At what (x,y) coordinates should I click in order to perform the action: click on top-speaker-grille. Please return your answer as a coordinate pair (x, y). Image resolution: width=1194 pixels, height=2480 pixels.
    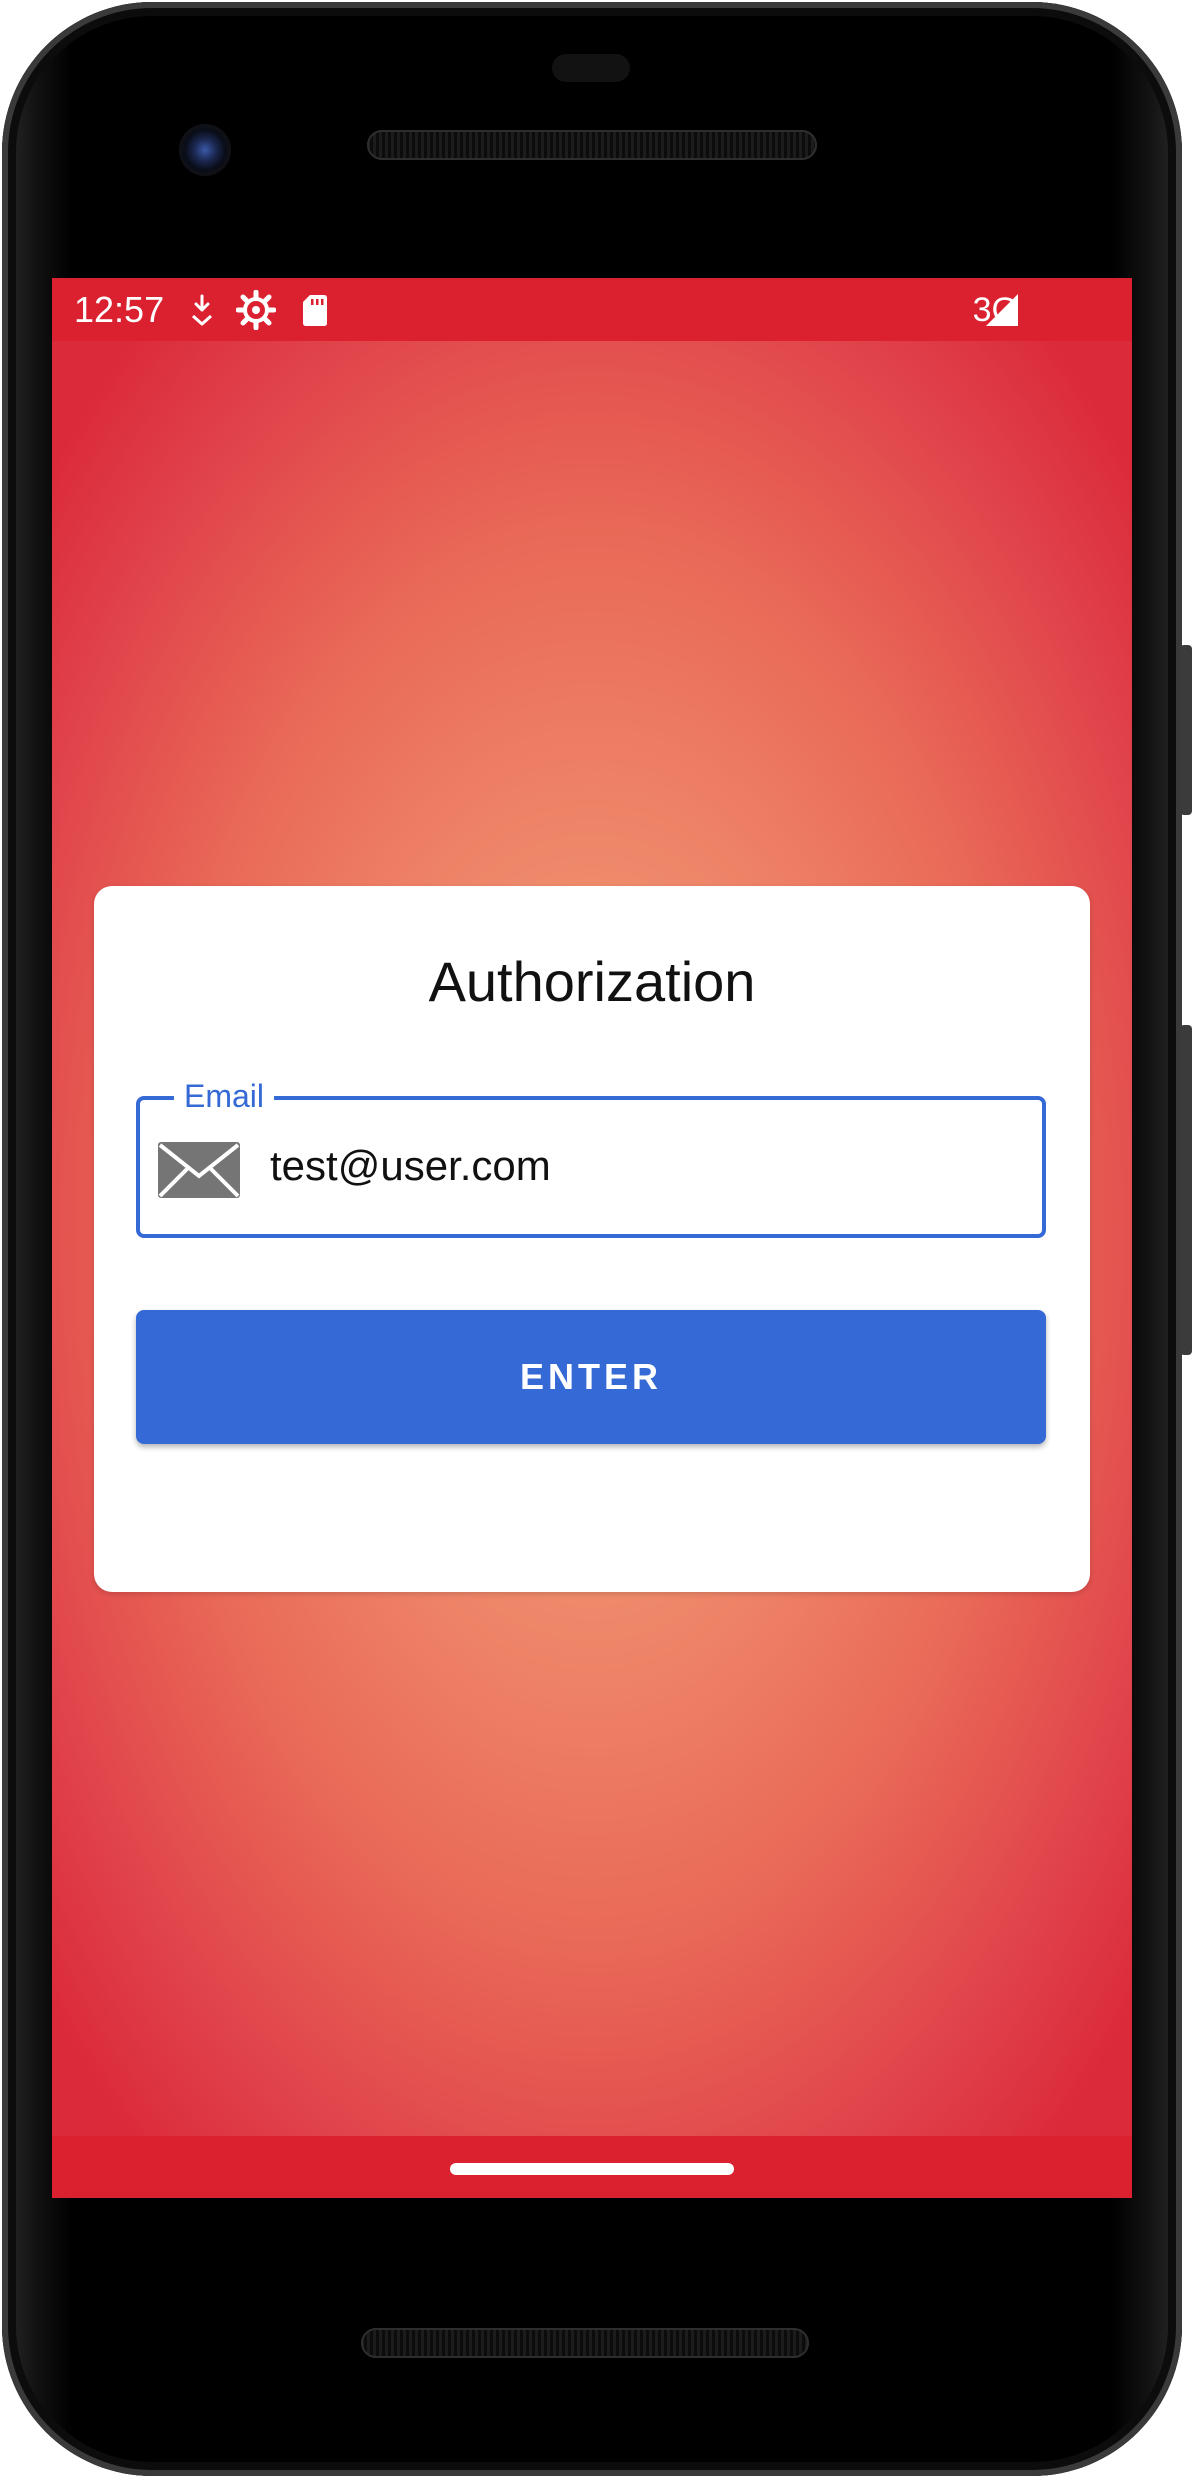
    Looking at the image, I should click on (592, 145).